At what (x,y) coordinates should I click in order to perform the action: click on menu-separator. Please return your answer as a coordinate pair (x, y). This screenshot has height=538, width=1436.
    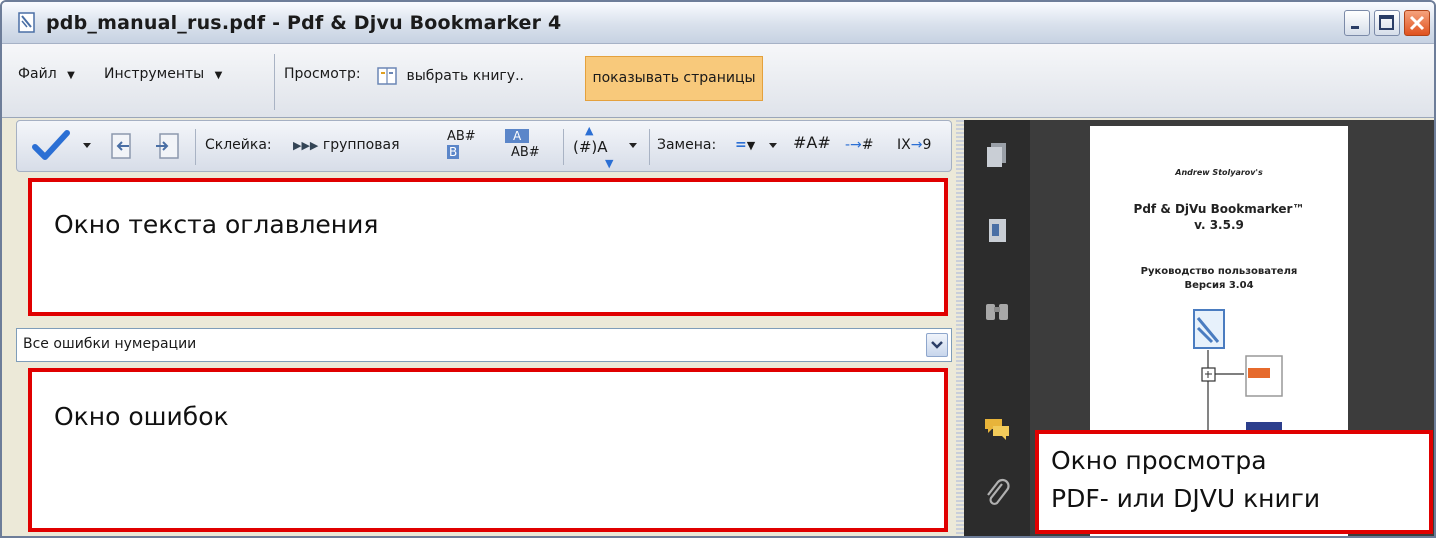
    Looking at the image, I should click on (274, 82).